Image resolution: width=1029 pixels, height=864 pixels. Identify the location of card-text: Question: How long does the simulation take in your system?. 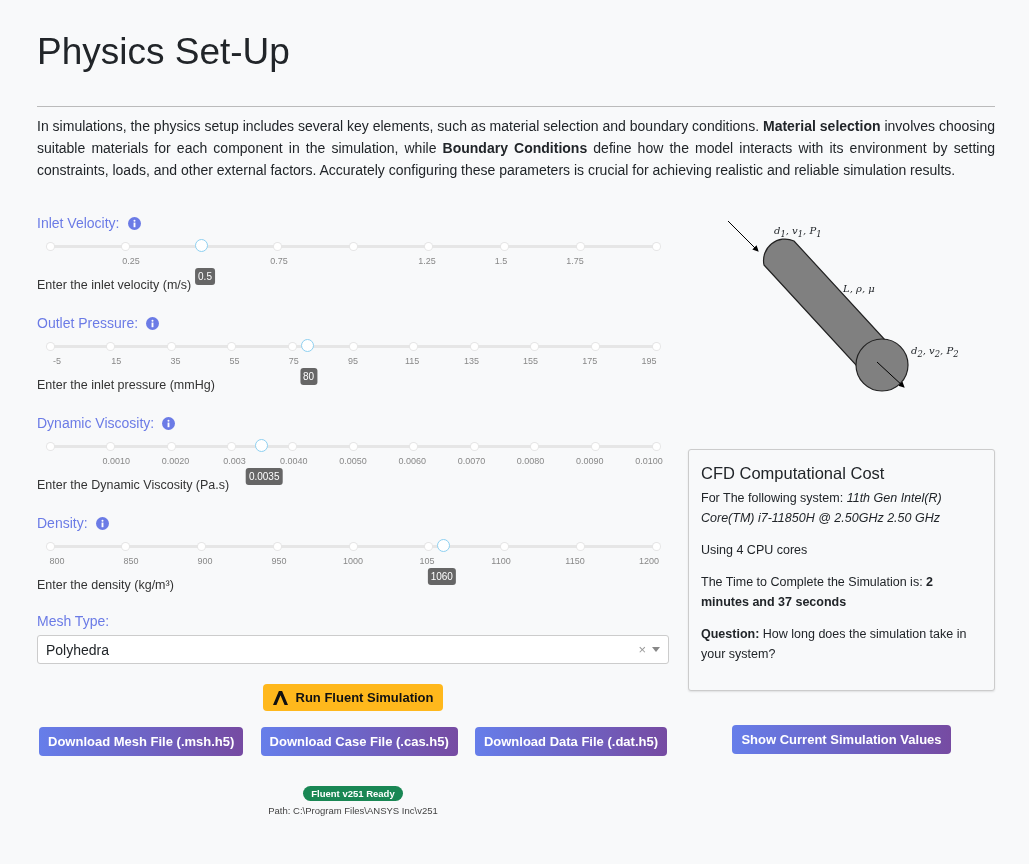
(834, 644).